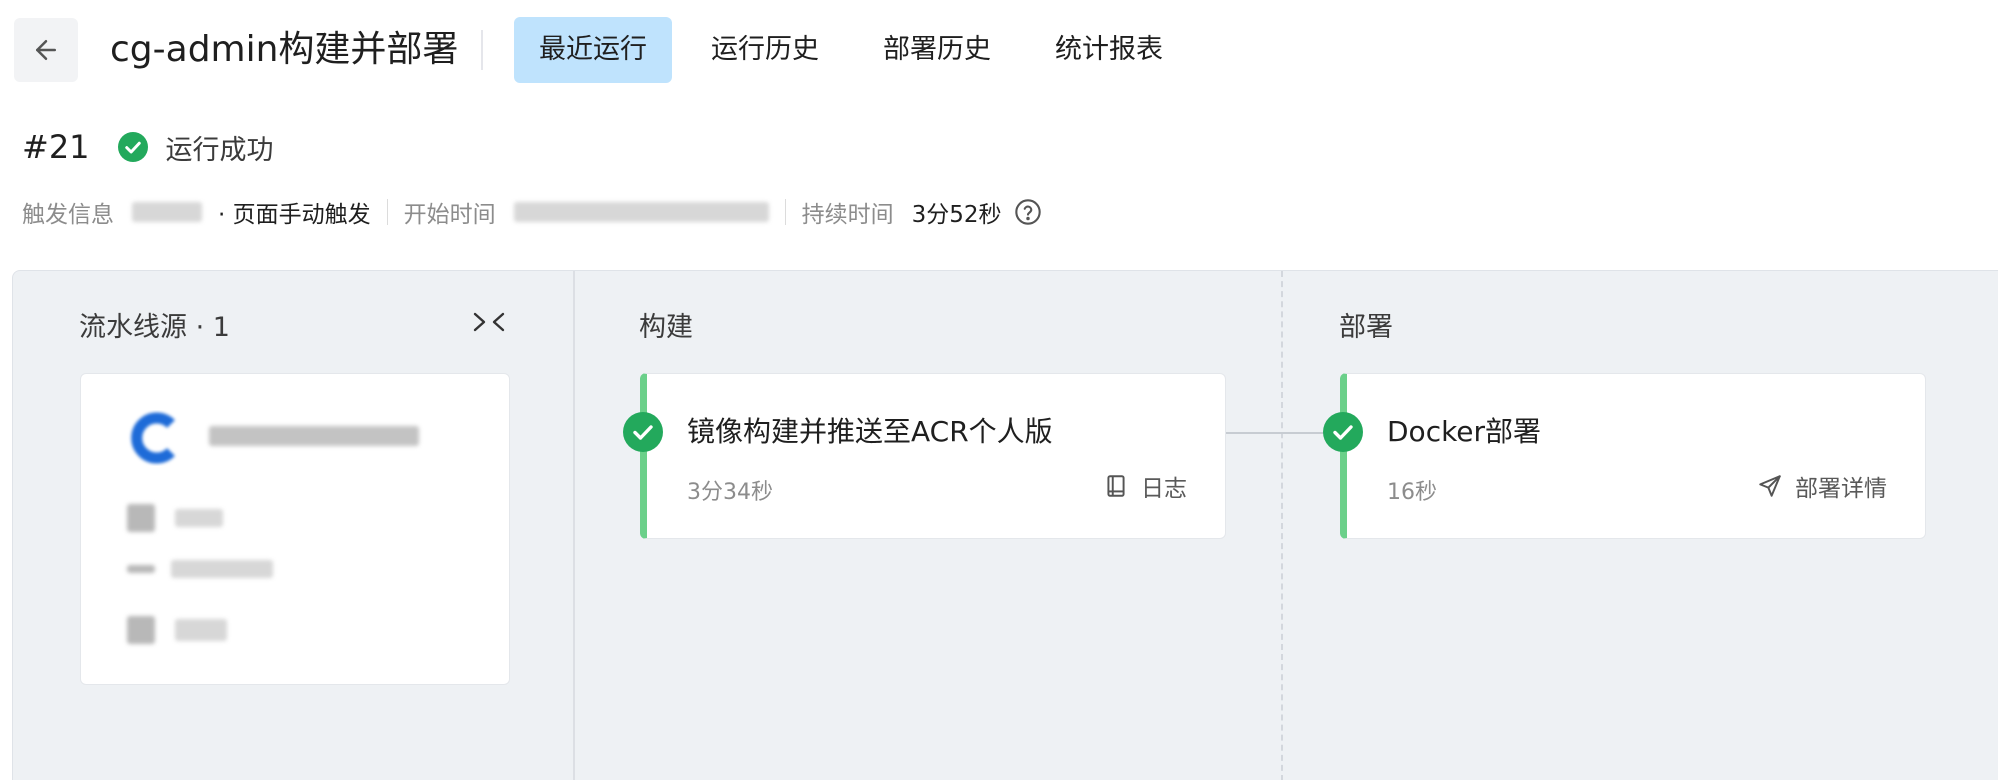  Describe the element at coordinates (167, 212) in the screenshot. I see `trigger-user-redacted` at that location.